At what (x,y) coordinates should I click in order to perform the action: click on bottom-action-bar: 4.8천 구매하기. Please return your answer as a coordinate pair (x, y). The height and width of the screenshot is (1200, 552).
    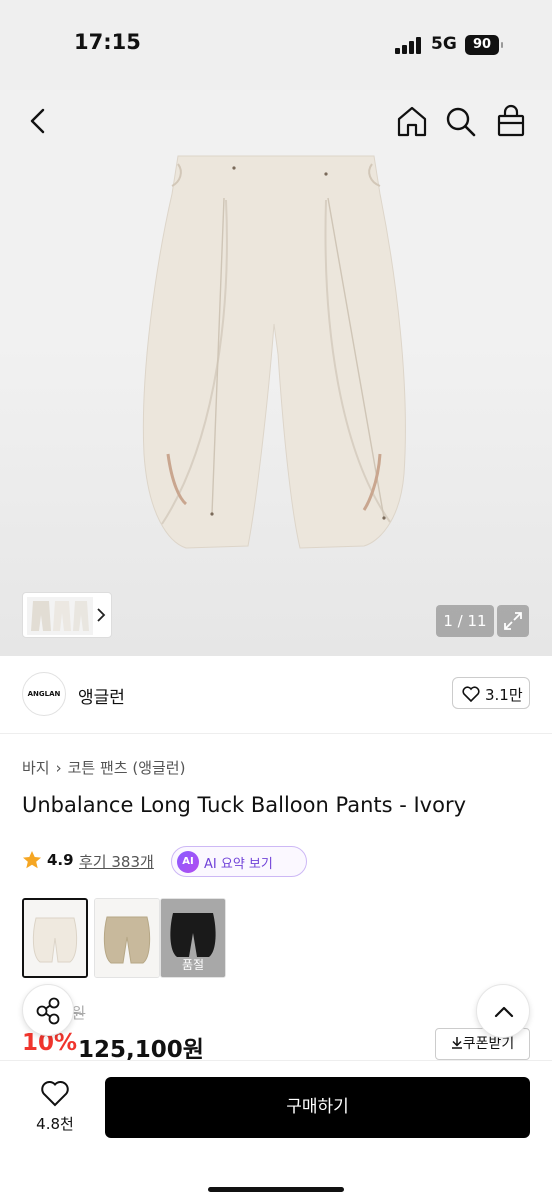
    Looking at the image, I should click on (276, 1130).